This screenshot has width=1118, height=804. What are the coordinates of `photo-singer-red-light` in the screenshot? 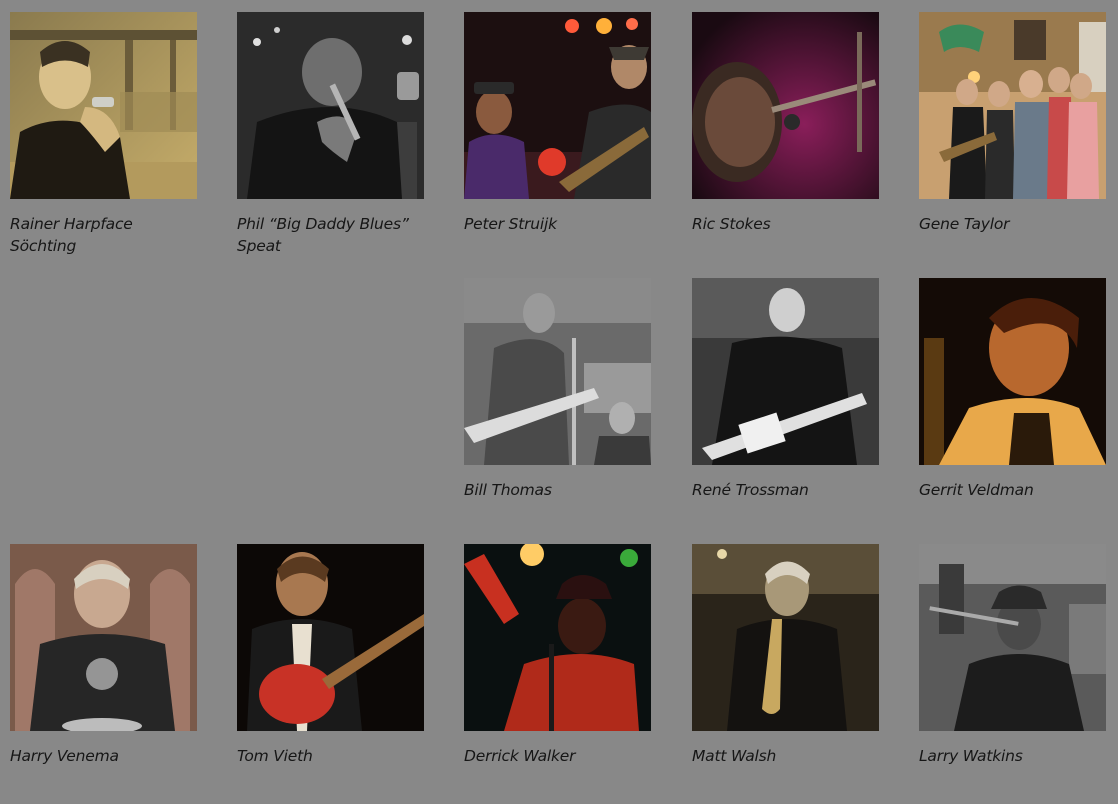 It's located at (557, 637).